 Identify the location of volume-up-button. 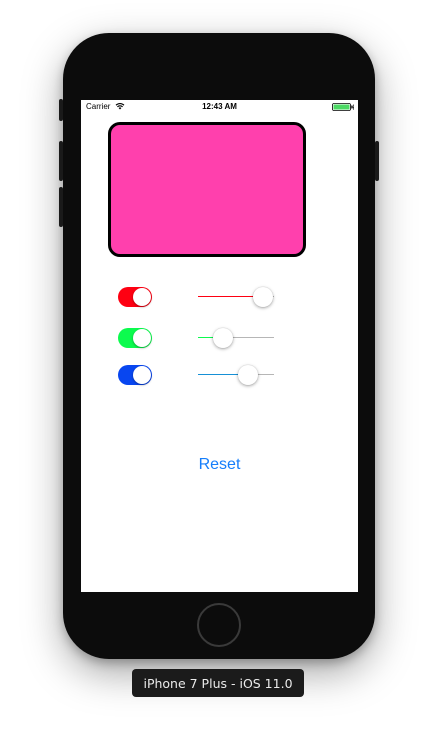
(61, 161).